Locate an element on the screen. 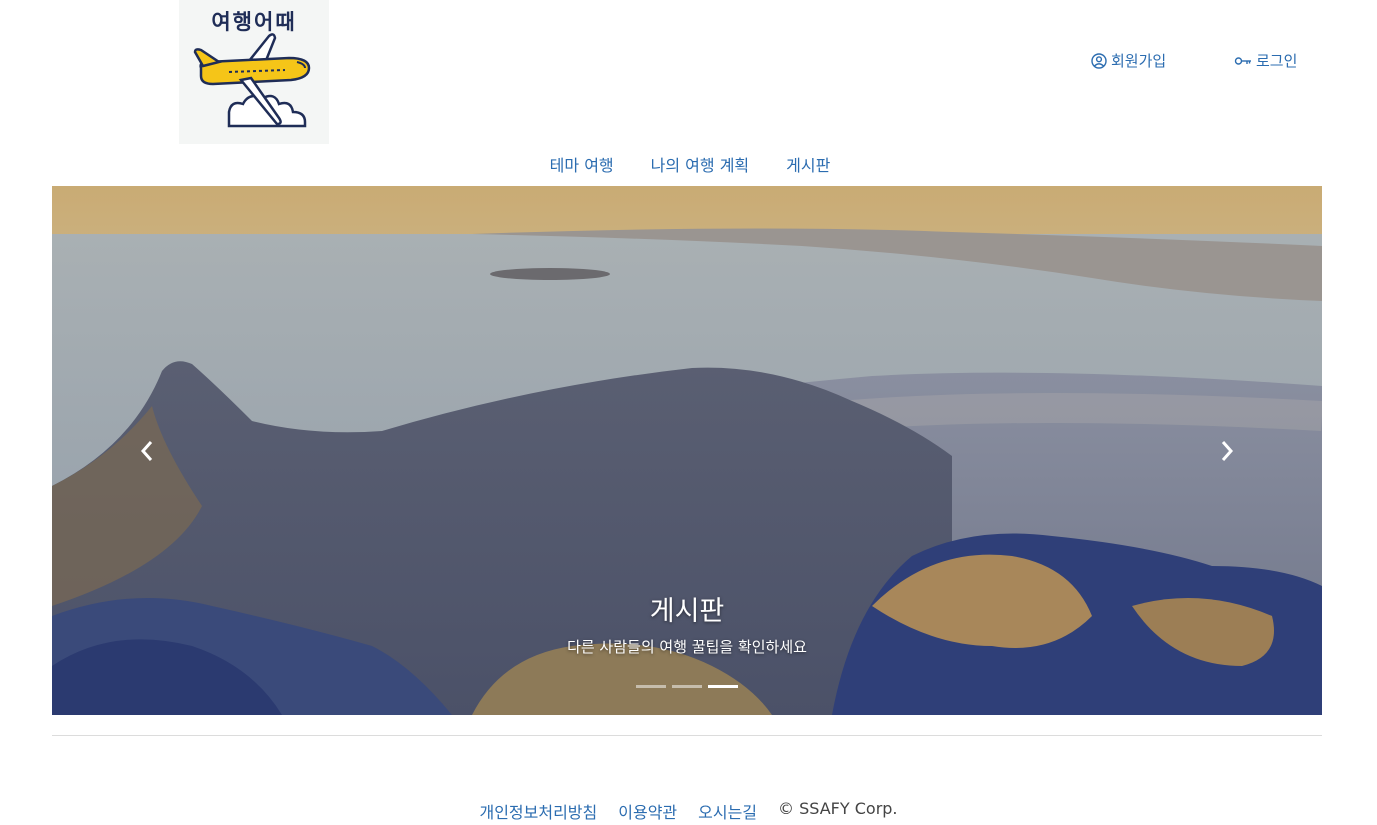 This screenshot has height=825, width=1377. nav-theme-travel: 테마 여행 is located at coordinates (580, 164).